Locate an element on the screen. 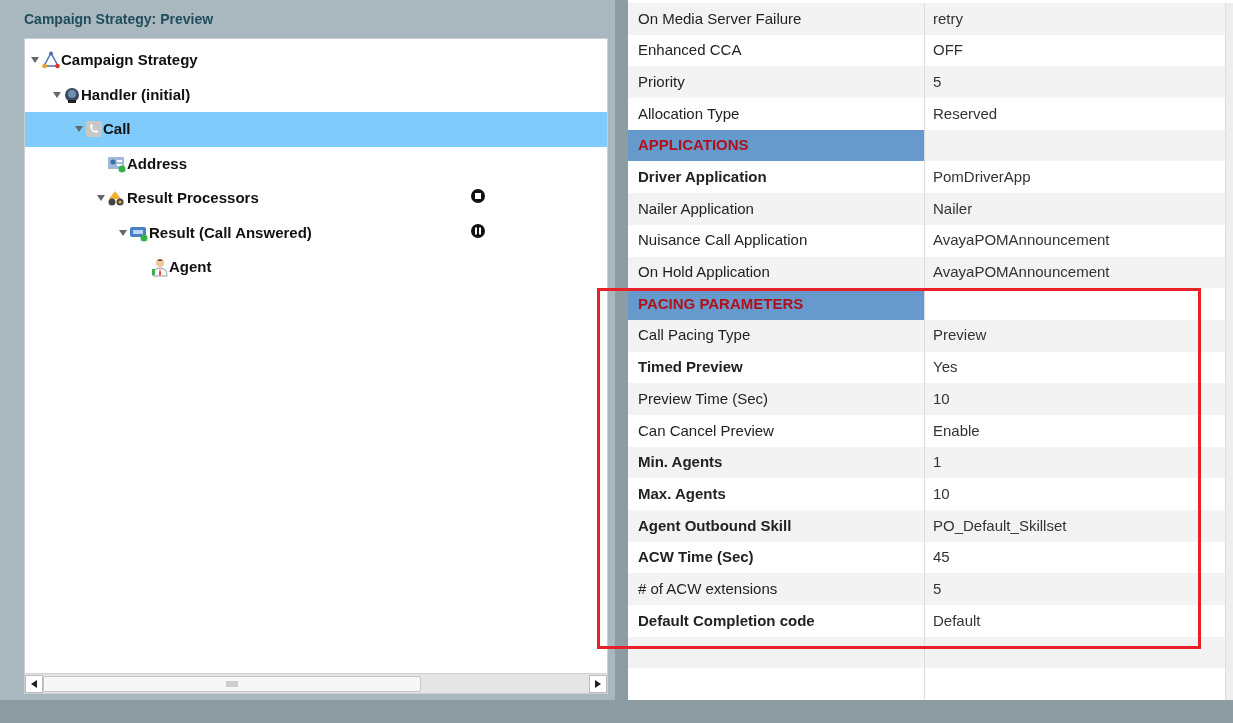 The width and height of the screenshot is (1233, 723). property-label: Max. Agents is located at coordinates (682, 493).